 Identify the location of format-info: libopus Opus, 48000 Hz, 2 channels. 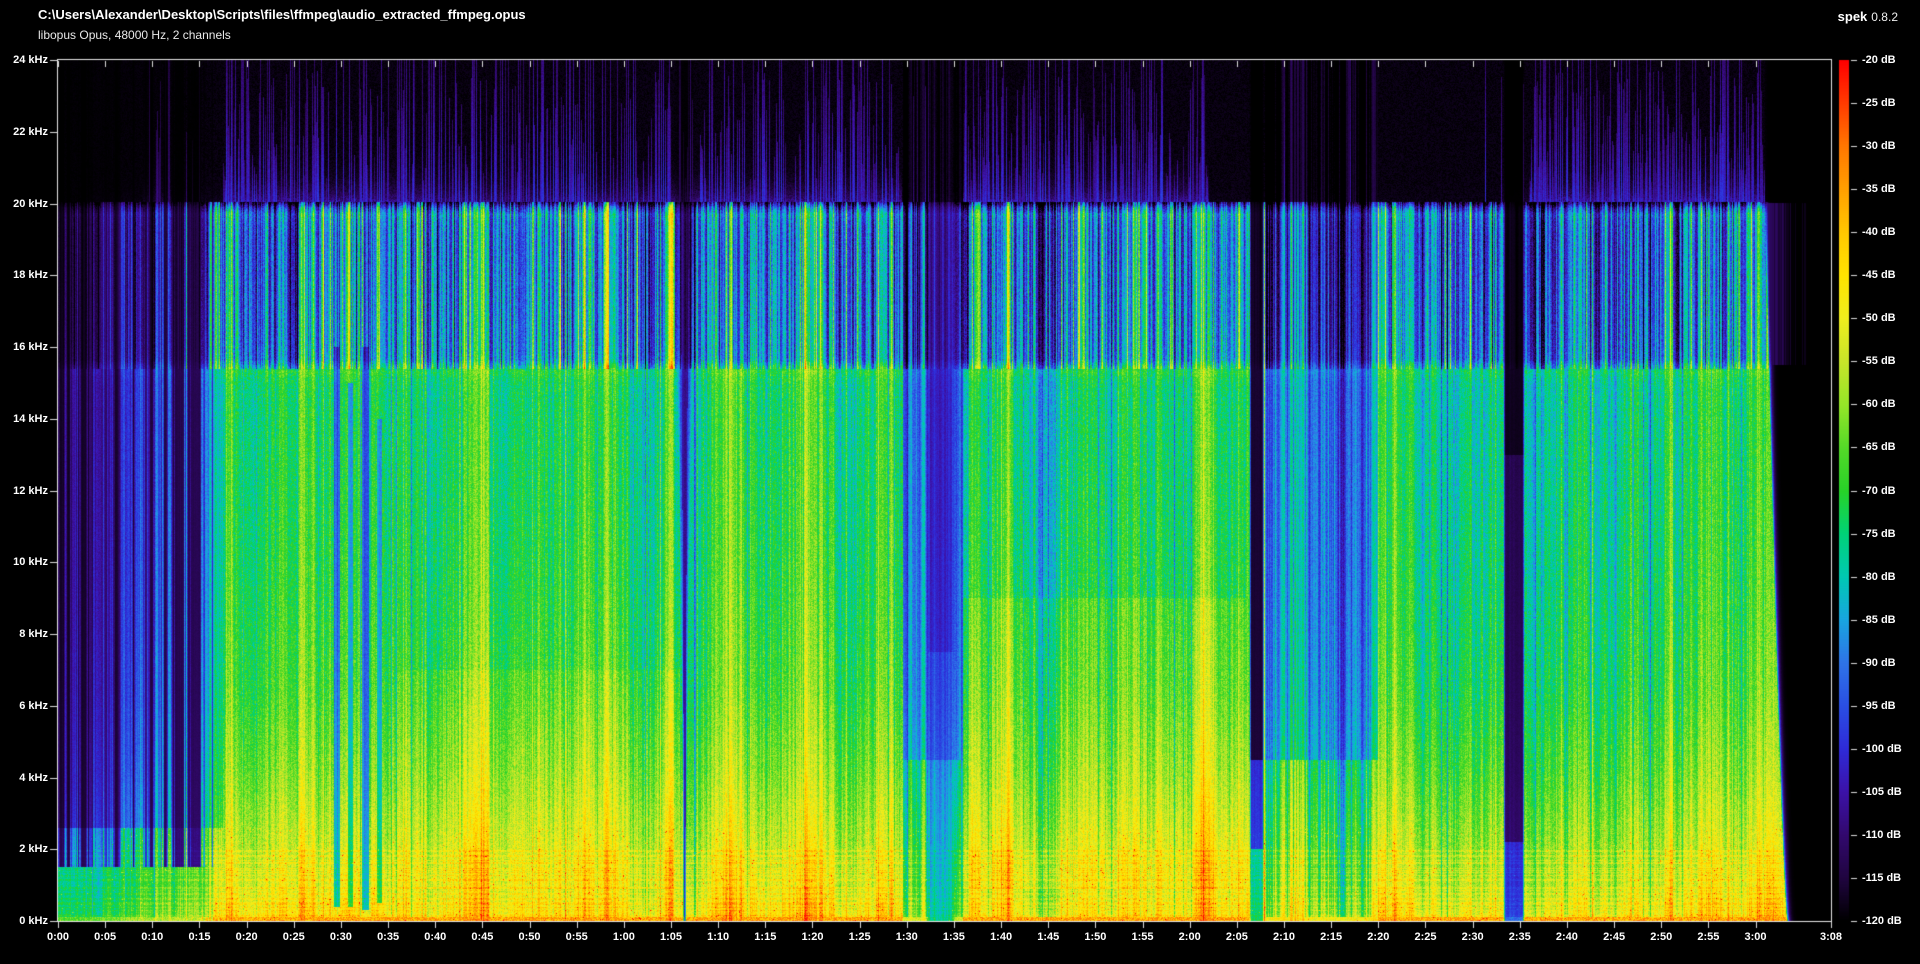
(134, 35).